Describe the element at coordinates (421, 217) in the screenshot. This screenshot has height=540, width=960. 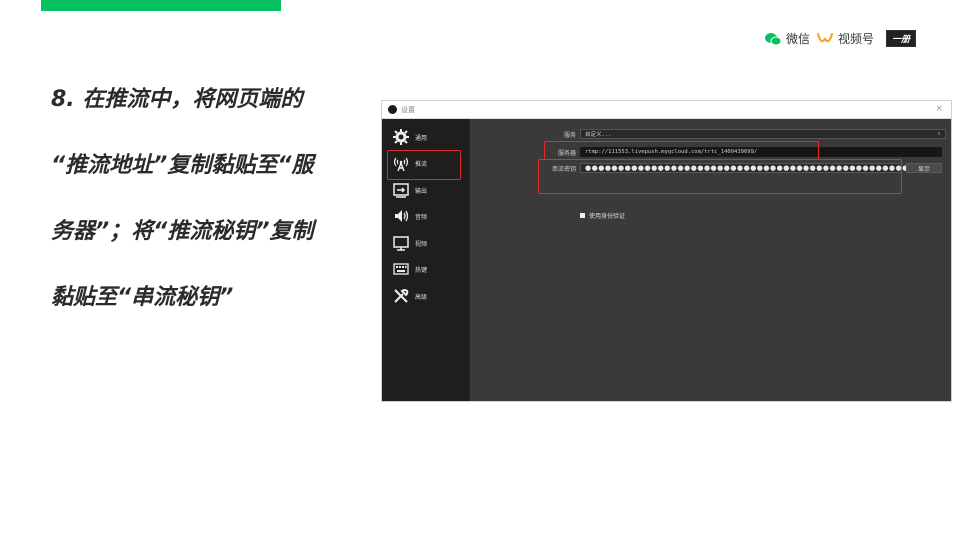
I see `sidebar-item-label: 音频` at that location.